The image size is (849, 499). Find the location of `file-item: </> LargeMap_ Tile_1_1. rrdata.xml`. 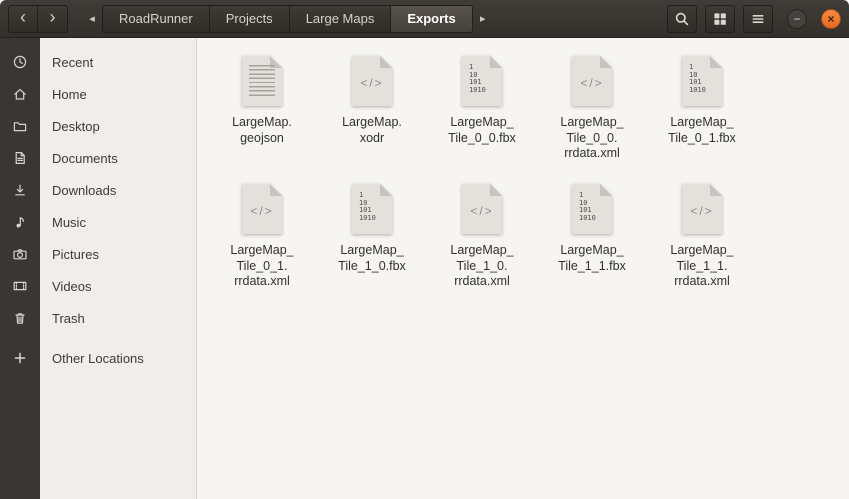

file-item: </> LargeMap_ Tile_1_1. rrdata.xml is located at coordinates (702, 248).